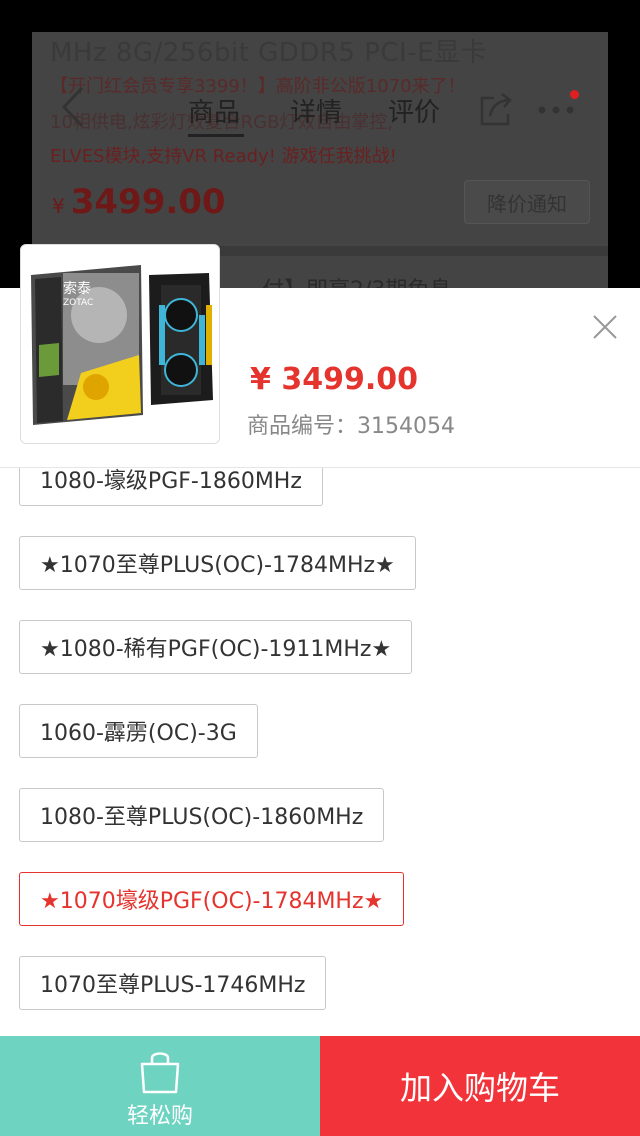  Describe the element at coordinates (216, 647) in the screenshot. I see `sku-option: ★1080-稀有PGF(OC)-1911MHz★` at that location.